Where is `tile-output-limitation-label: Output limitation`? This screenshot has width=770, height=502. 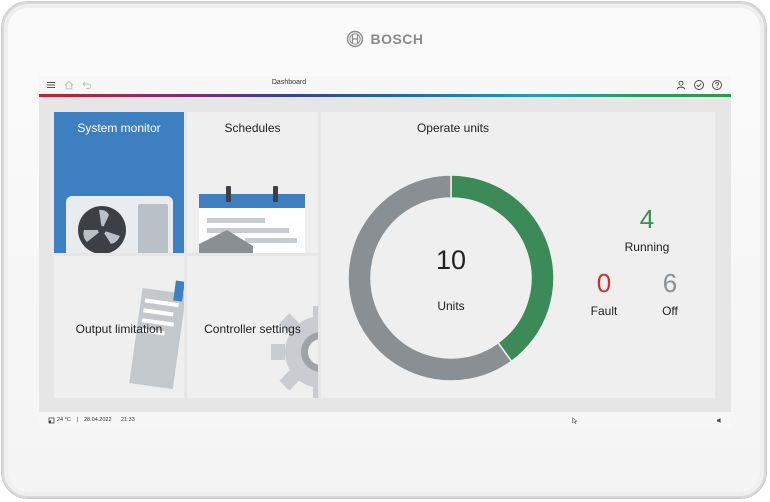
tile-output-limitation-label: Output limitation is located at coordinates (119, 329).